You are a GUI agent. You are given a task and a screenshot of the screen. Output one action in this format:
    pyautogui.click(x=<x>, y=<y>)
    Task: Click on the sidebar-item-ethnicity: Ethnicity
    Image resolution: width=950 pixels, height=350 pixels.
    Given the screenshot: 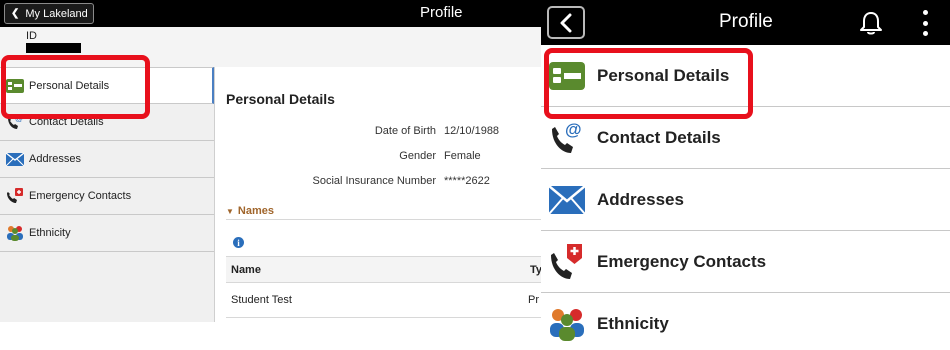 What is the action you would take?
    pyautogui.click(x=107, y=233)
    